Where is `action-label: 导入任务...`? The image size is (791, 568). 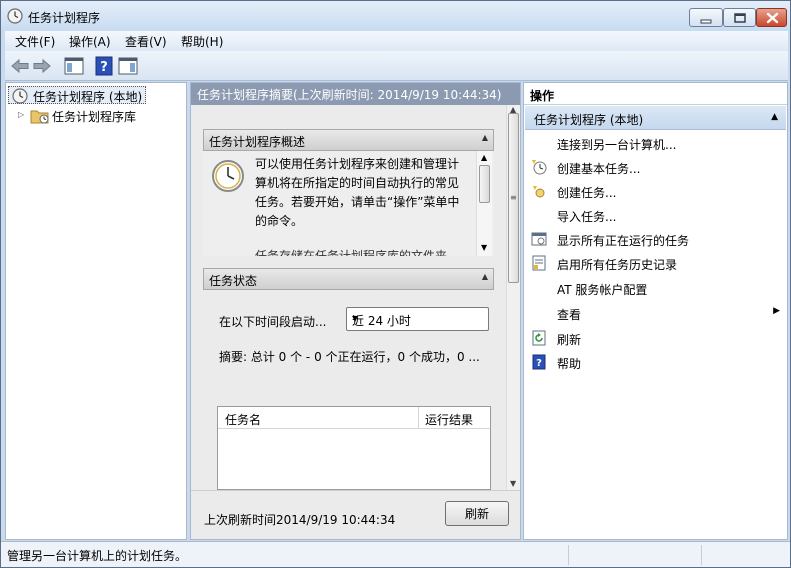 action-label: 导入任务... is located at coordinates (587, 217).